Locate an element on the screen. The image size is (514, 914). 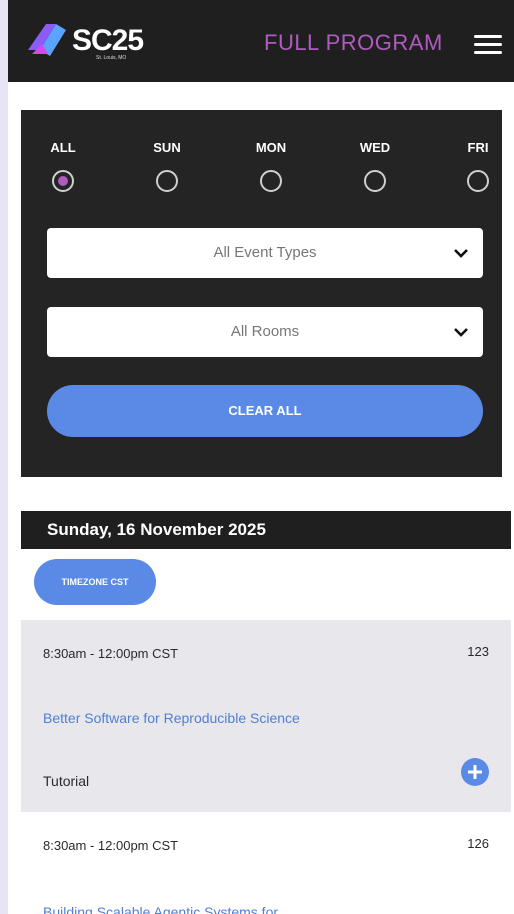
event-title-link: Better Software for Reproducible Science is located at coordinates (171, 718).